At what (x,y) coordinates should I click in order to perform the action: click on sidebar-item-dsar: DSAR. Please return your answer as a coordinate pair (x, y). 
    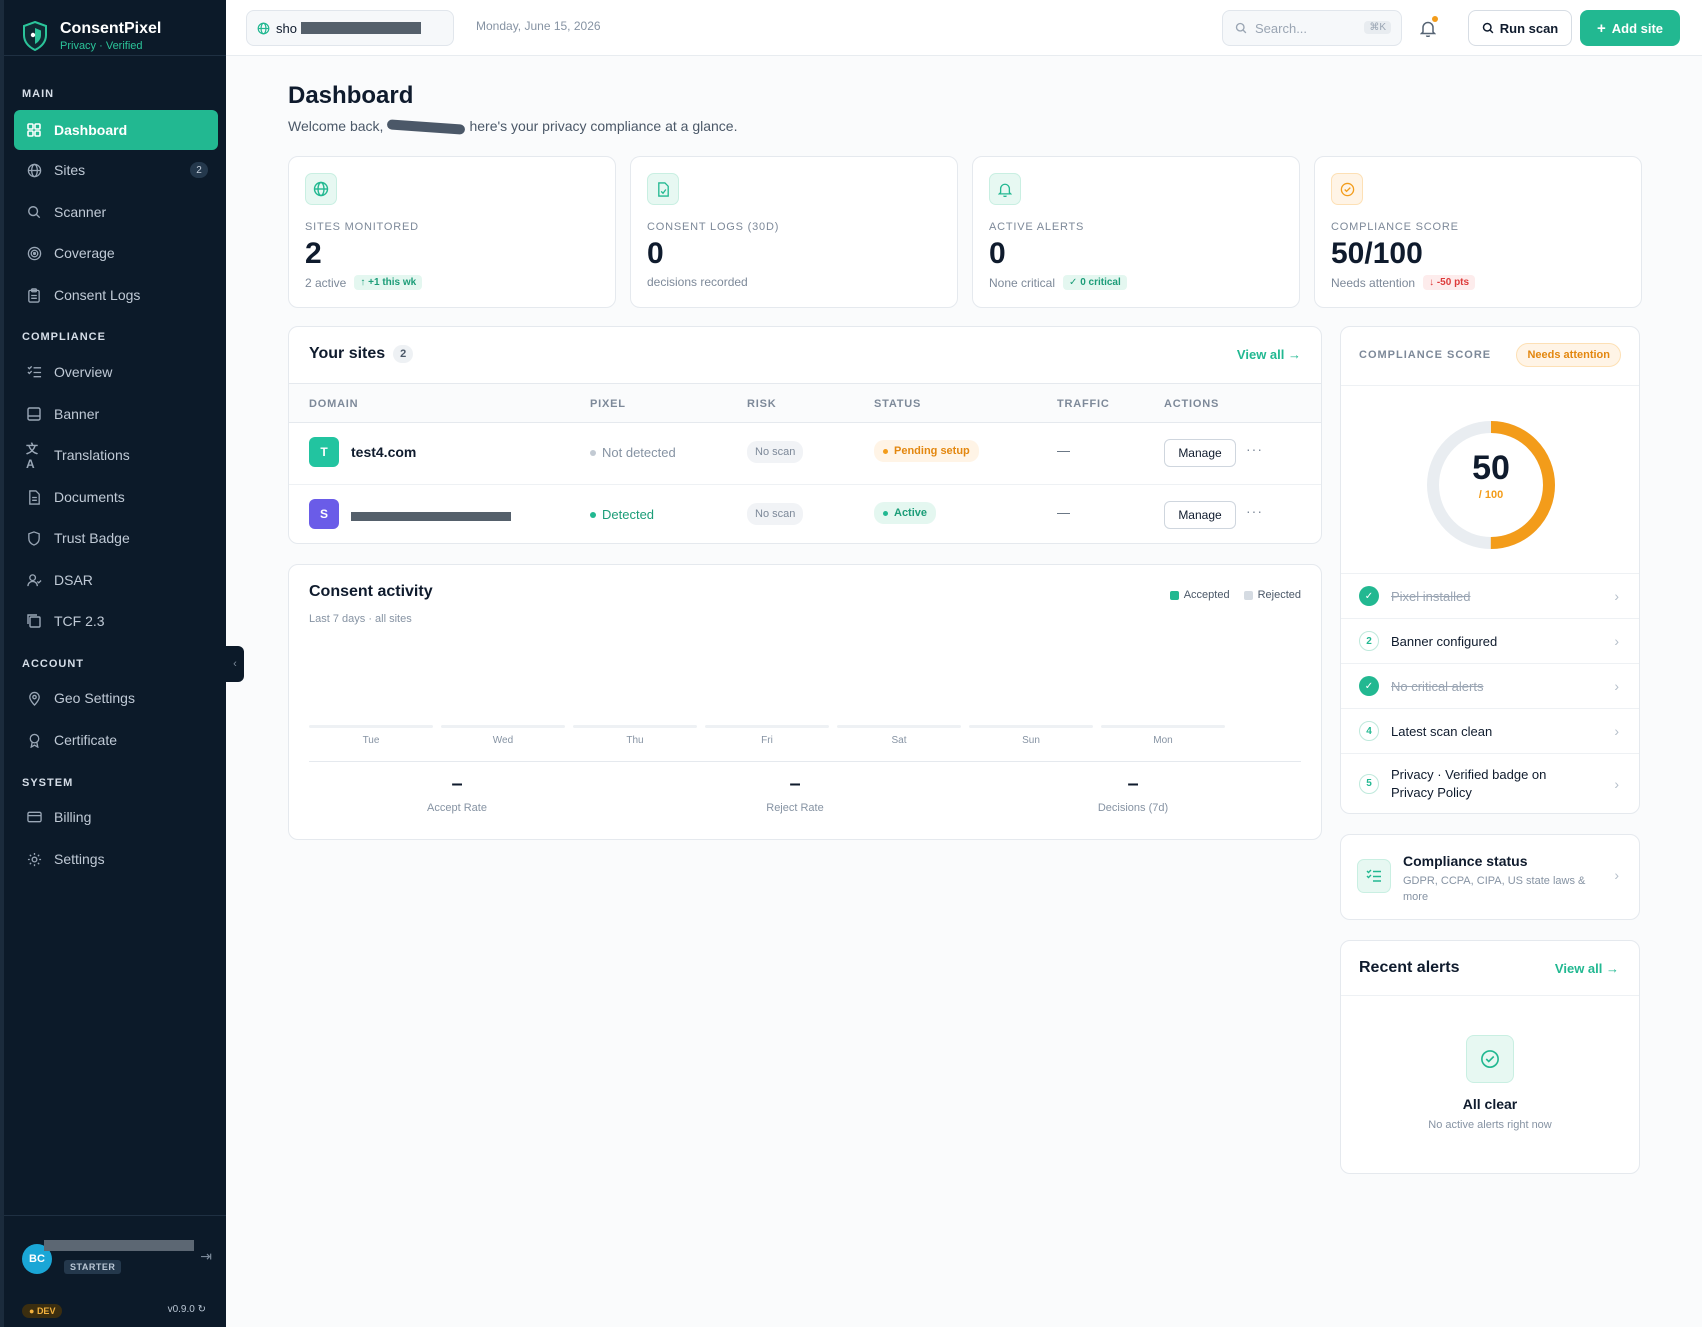
    Looking at the image, I should click on (116, 580).